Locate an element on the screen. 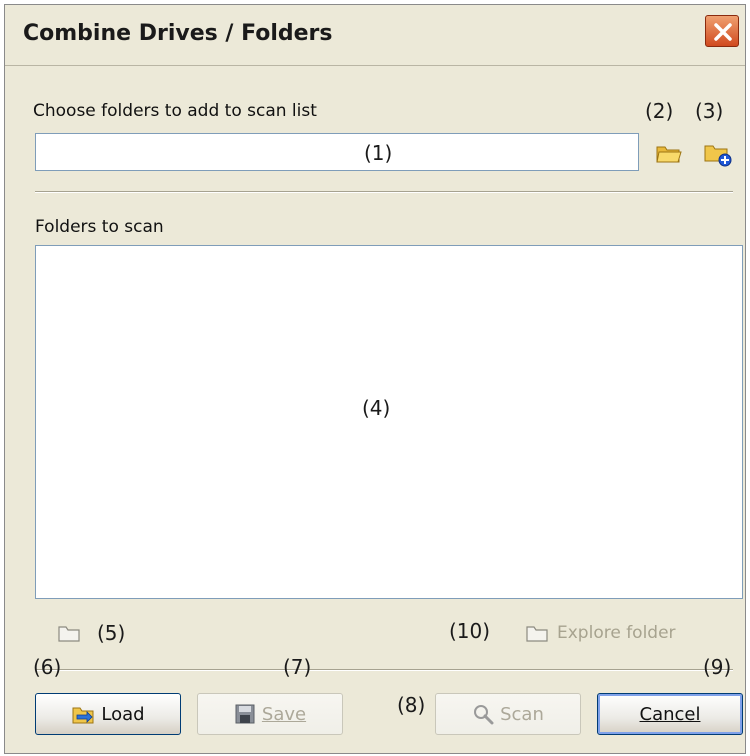 The height and width of the screenshot is (756, 750). cancel-button-label: Cancel is located at coordinates (670, 714).